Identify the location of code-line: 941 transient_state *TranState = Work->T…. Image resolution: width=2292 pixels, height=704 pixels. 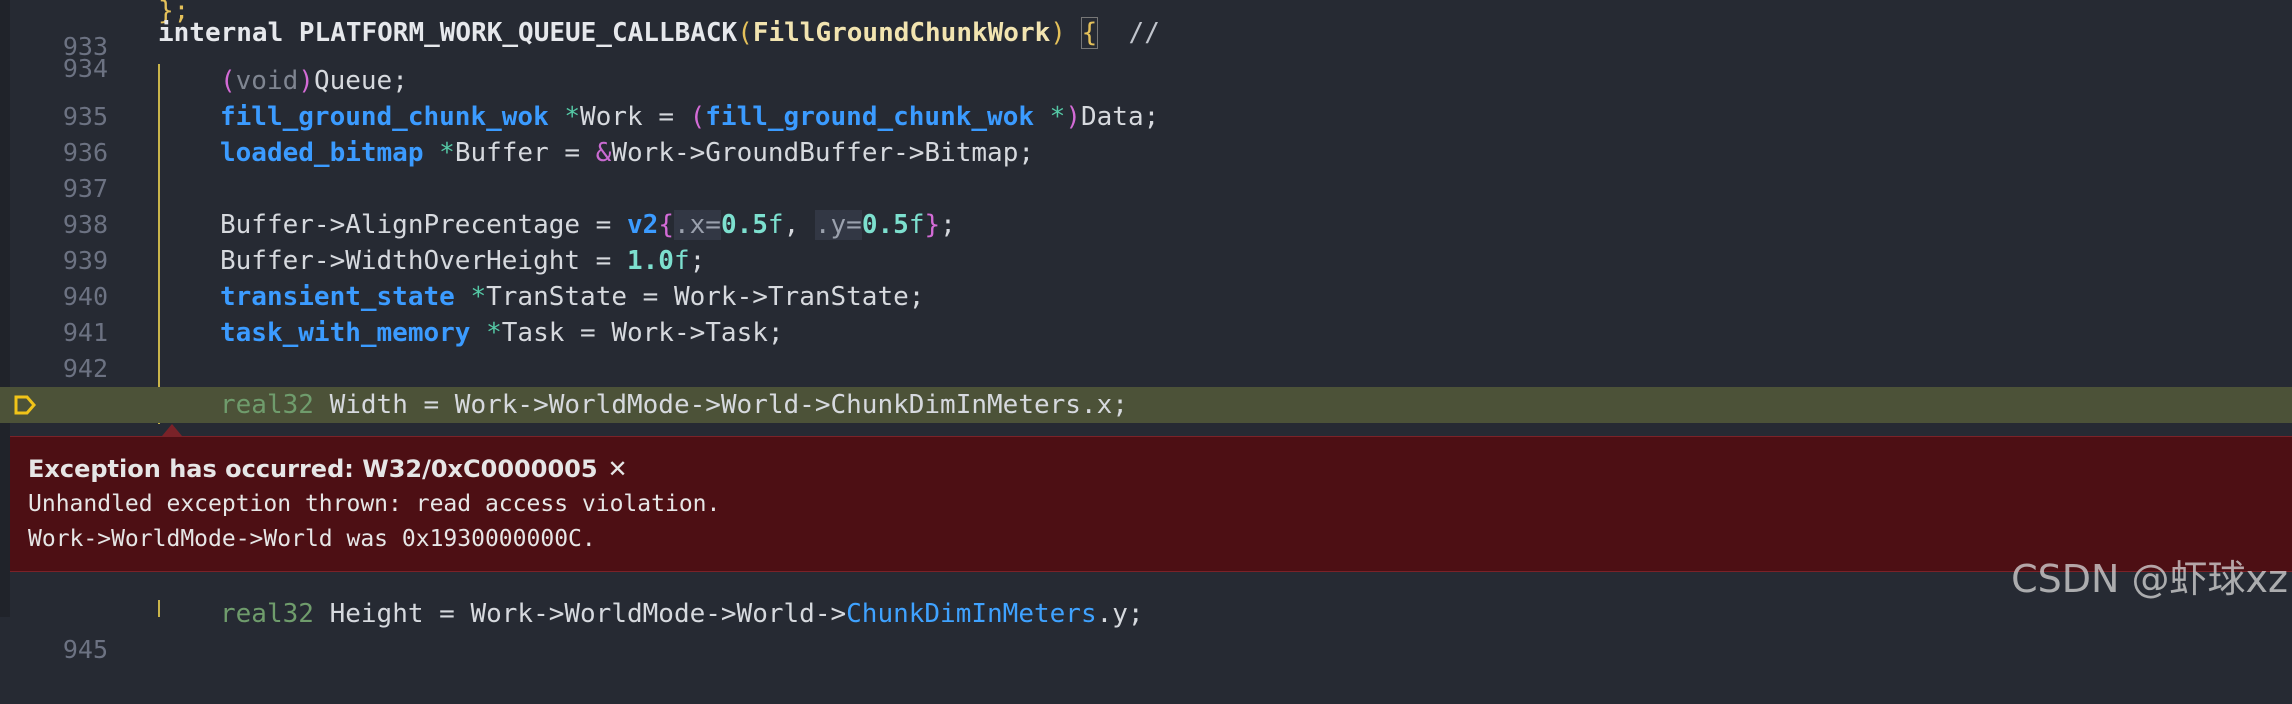
(1146, 313).